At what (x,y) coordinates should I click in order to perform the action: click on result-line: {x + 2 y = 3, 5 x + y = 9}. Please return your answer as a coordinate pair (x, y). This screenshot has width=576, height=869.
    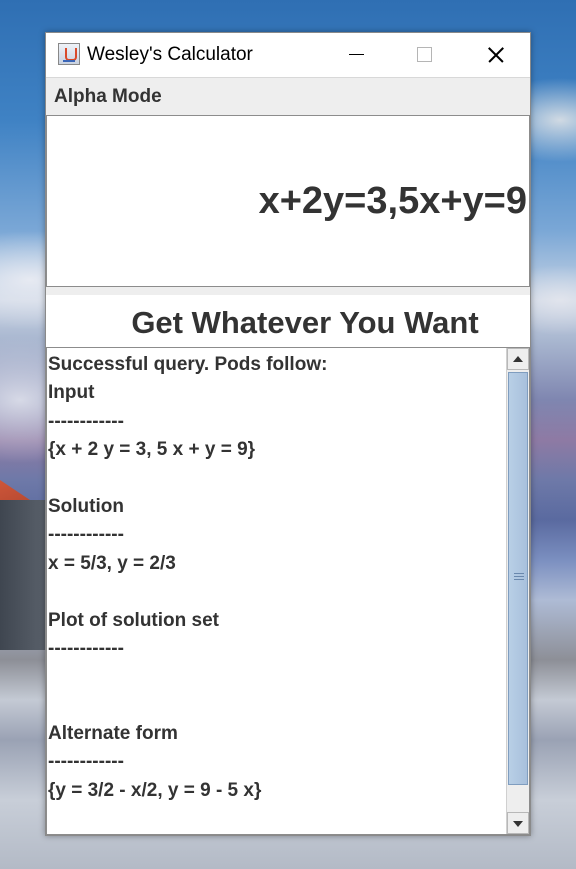
    Looking at the image, I should click on (152, 450).